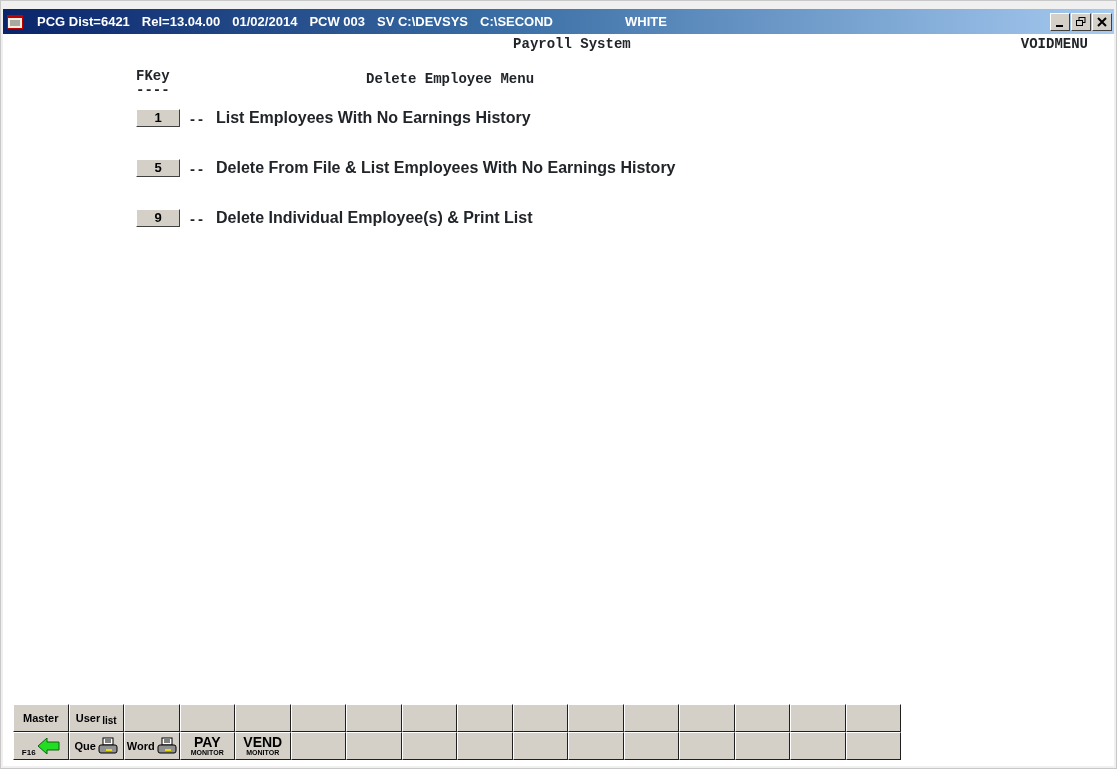  What do you see at coordinates (153, 76) in the screenshot?
I see `fkey-heading: FKey` at bounding box center [153, 76].